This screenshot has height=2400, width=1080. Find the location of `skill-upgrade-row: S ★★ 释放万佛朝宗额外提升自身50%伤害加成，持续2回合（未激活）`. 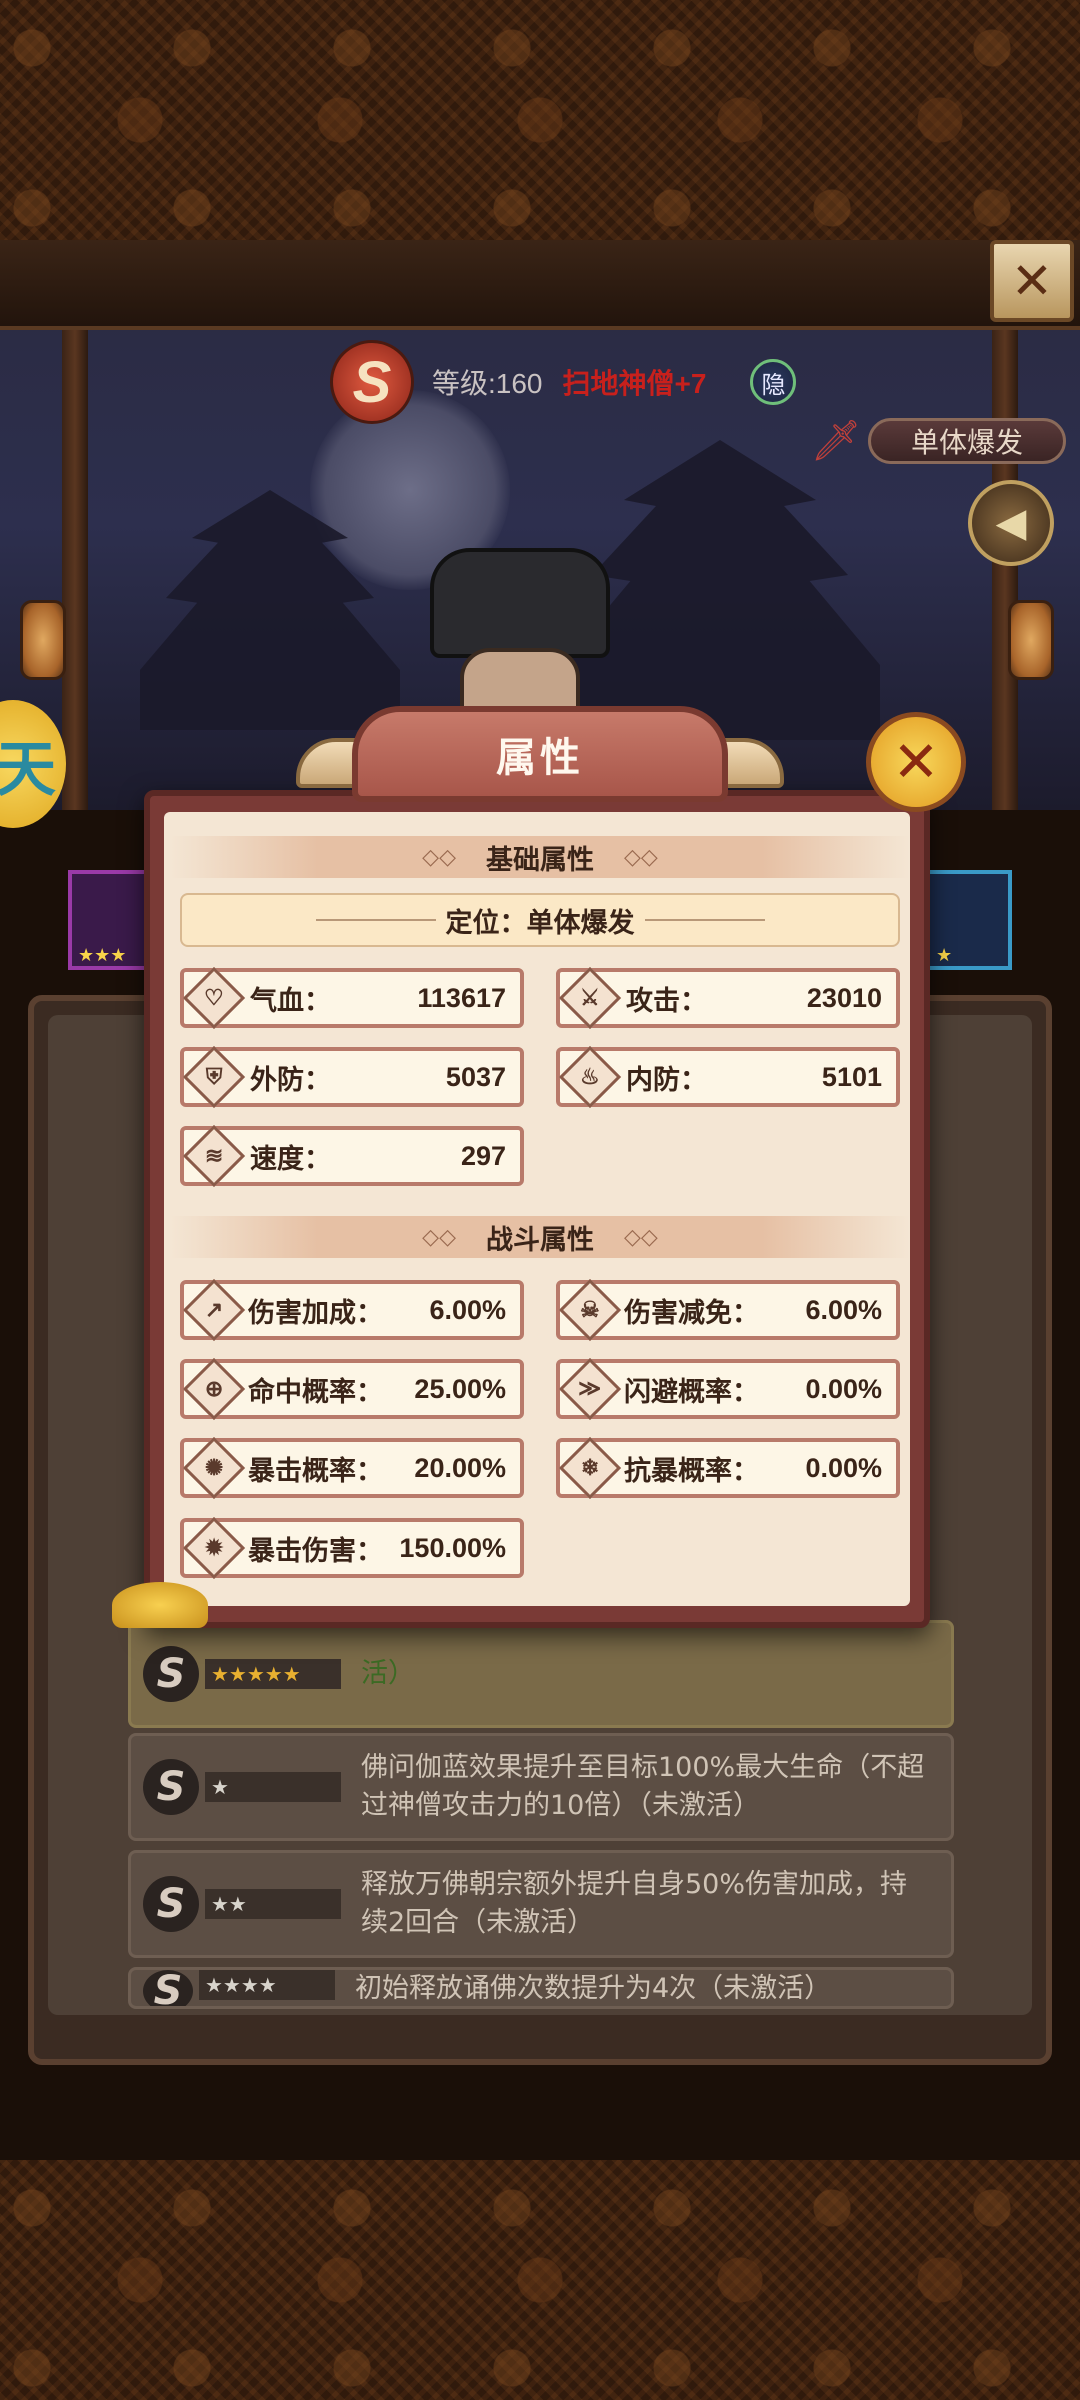

skill-upgrade-row: S ★★ 释放万佛朝宗额外提升自身50%伤害加成，持续2回合（未激活） is located at coordinates (541, 1904).